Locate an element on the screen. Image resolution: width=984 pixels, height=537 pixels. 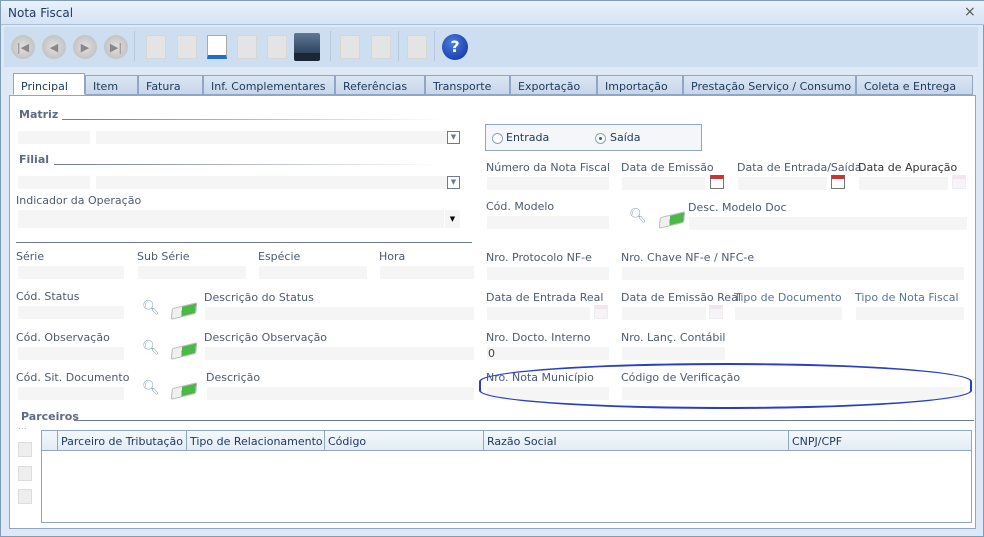
data-emissao-label: Data de Emissão is located at coordinates (667, 167).